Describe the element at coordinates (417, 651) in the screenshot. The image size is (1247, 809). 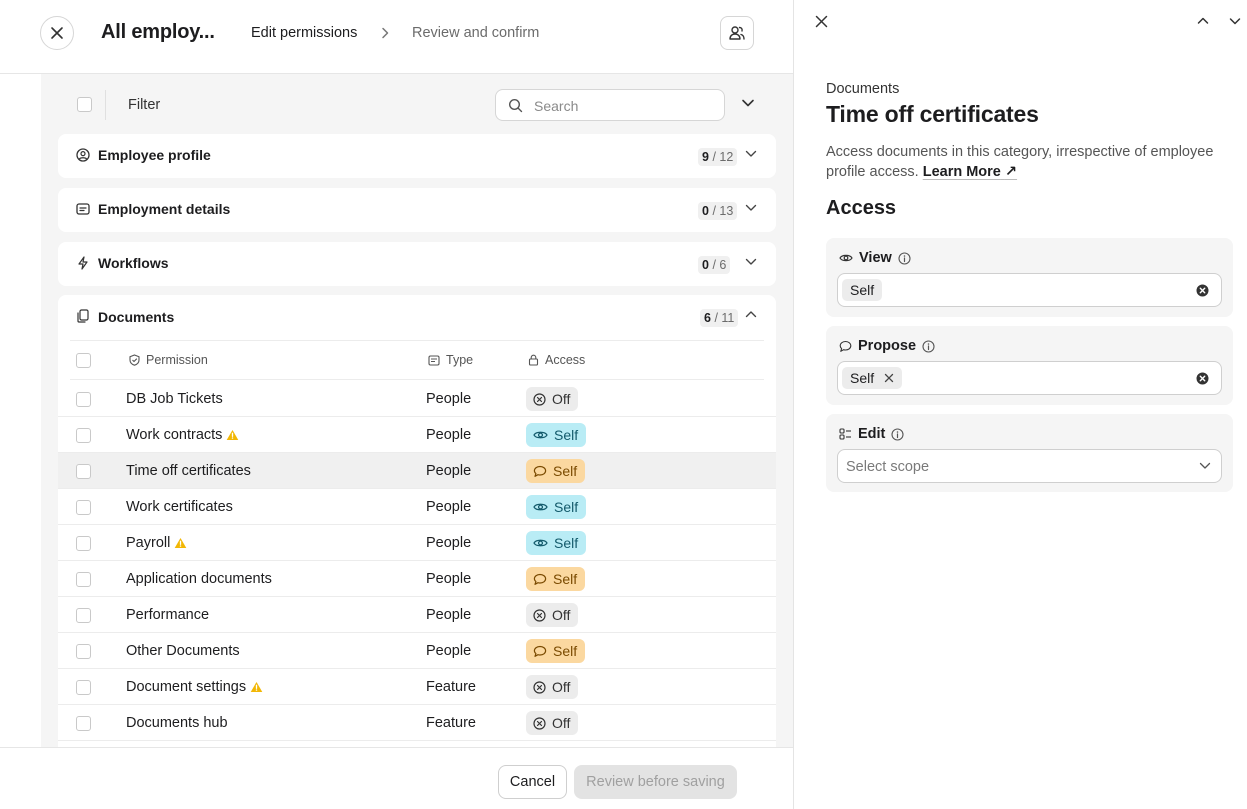
I see `table-row: Other Documents People Self` at that location.